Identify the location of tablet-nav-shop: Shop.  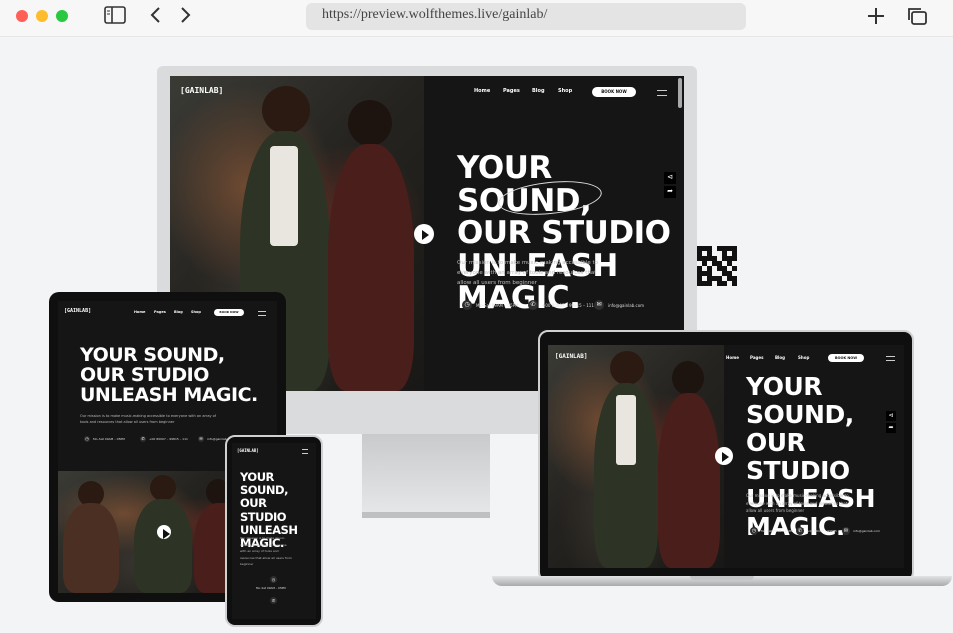
(196, 312).